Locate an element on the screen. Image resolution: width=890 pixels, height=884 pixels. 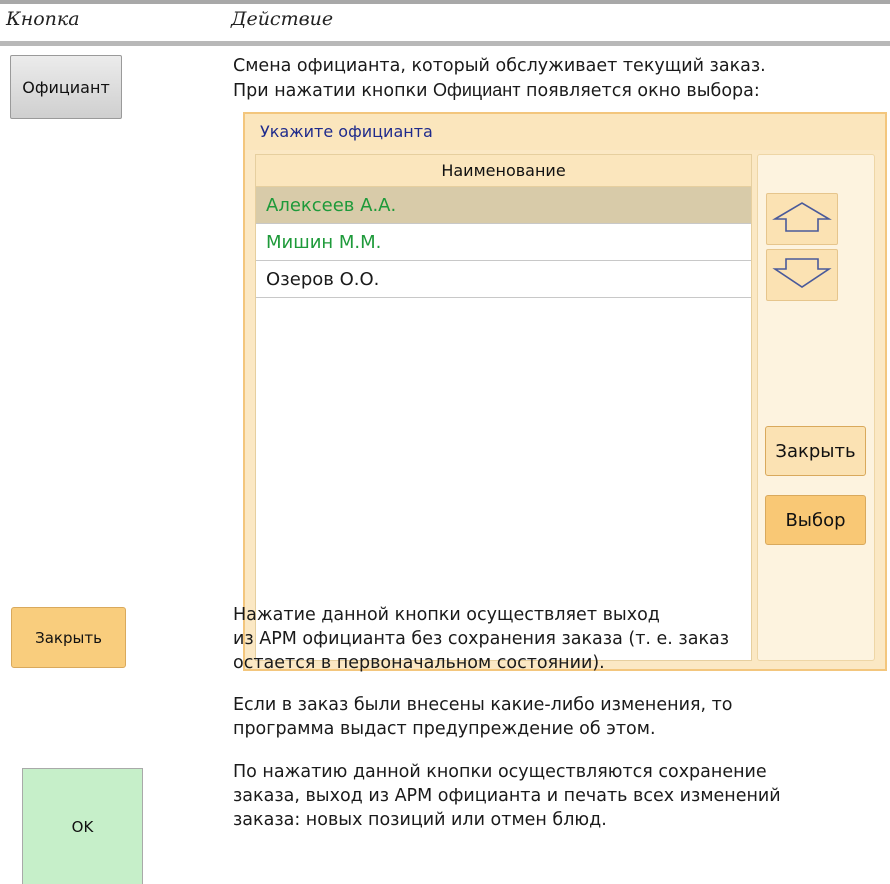
dialog-select-button: Выбор is located at coordinates (815, 520).